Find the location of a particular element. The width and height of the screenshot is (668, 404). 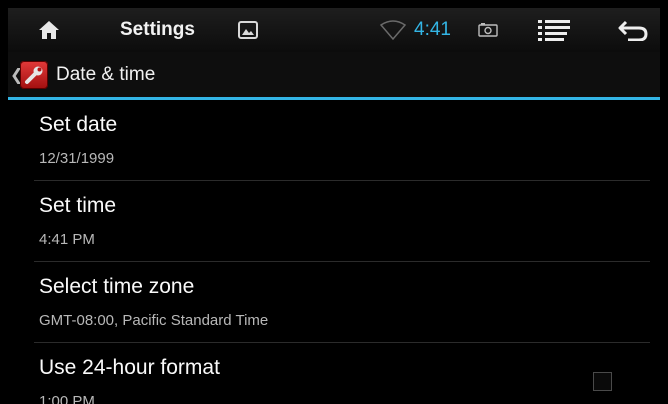

status-title: Settings is located at coordinates (157, 29).